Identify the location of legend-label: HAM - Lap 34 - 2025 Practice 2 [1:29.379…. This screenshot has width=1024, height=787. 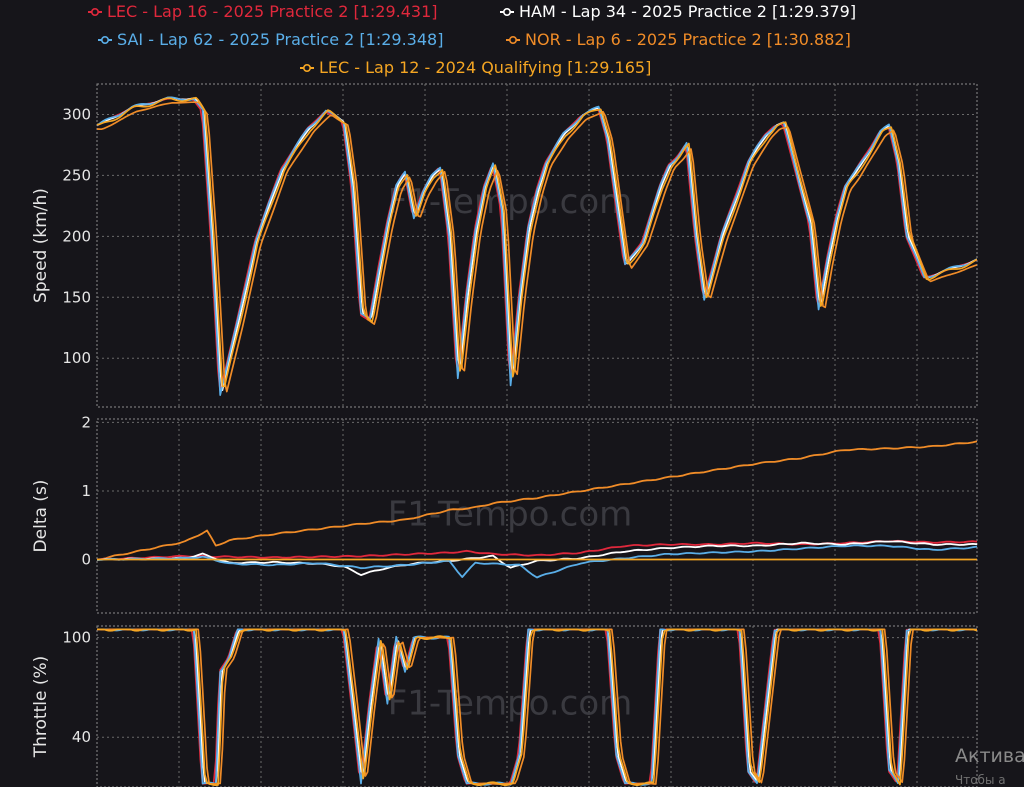
(687, 11).